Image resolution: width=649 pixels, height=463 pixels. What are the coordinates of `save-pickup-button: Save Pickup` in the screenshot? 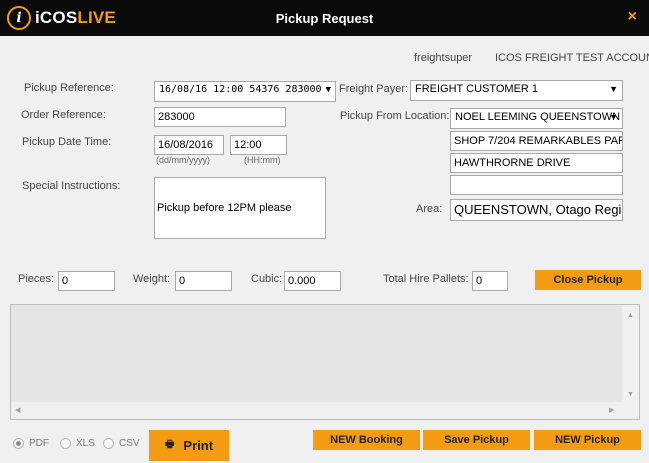 It's located at (476, 440).